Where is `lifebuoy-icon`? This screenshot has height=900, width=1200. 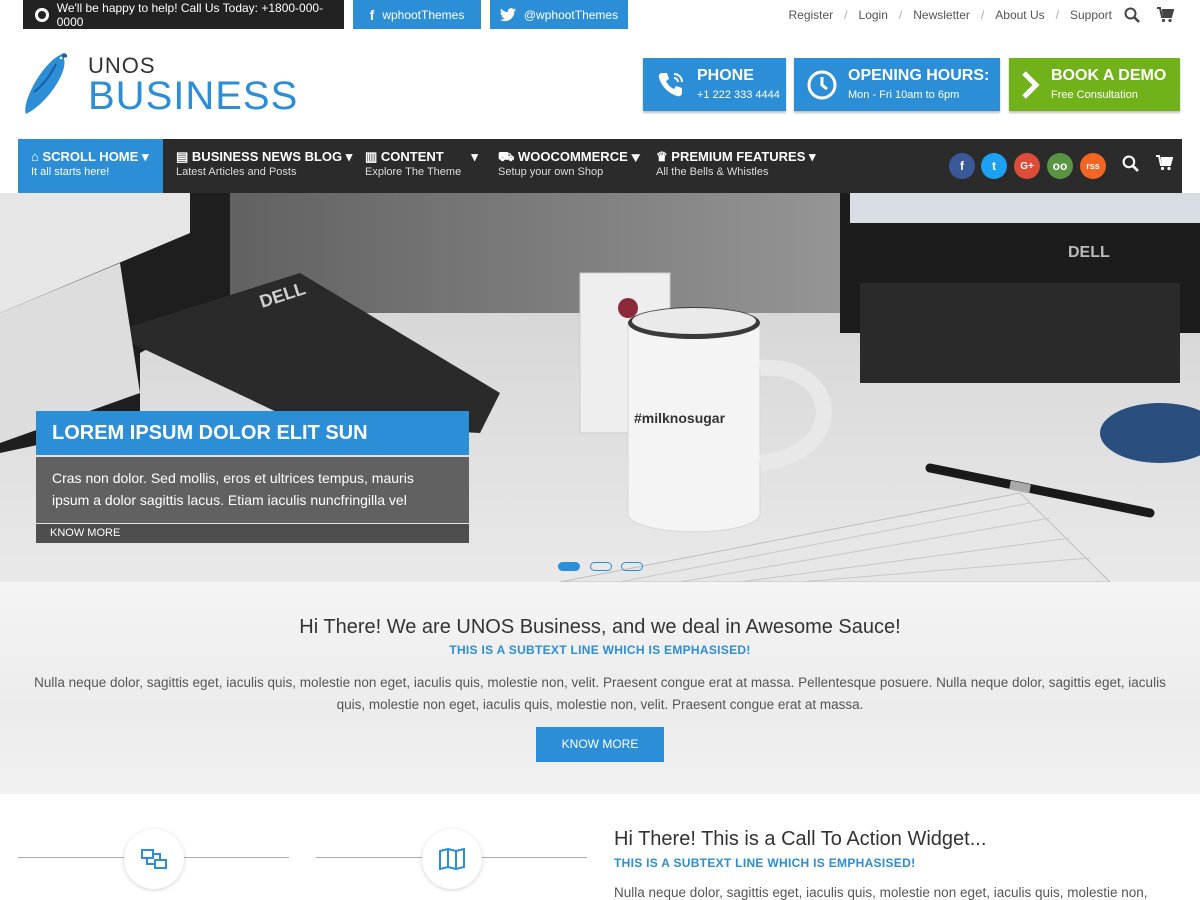
lifebuoy-icon is located at coordinates (42, 14).